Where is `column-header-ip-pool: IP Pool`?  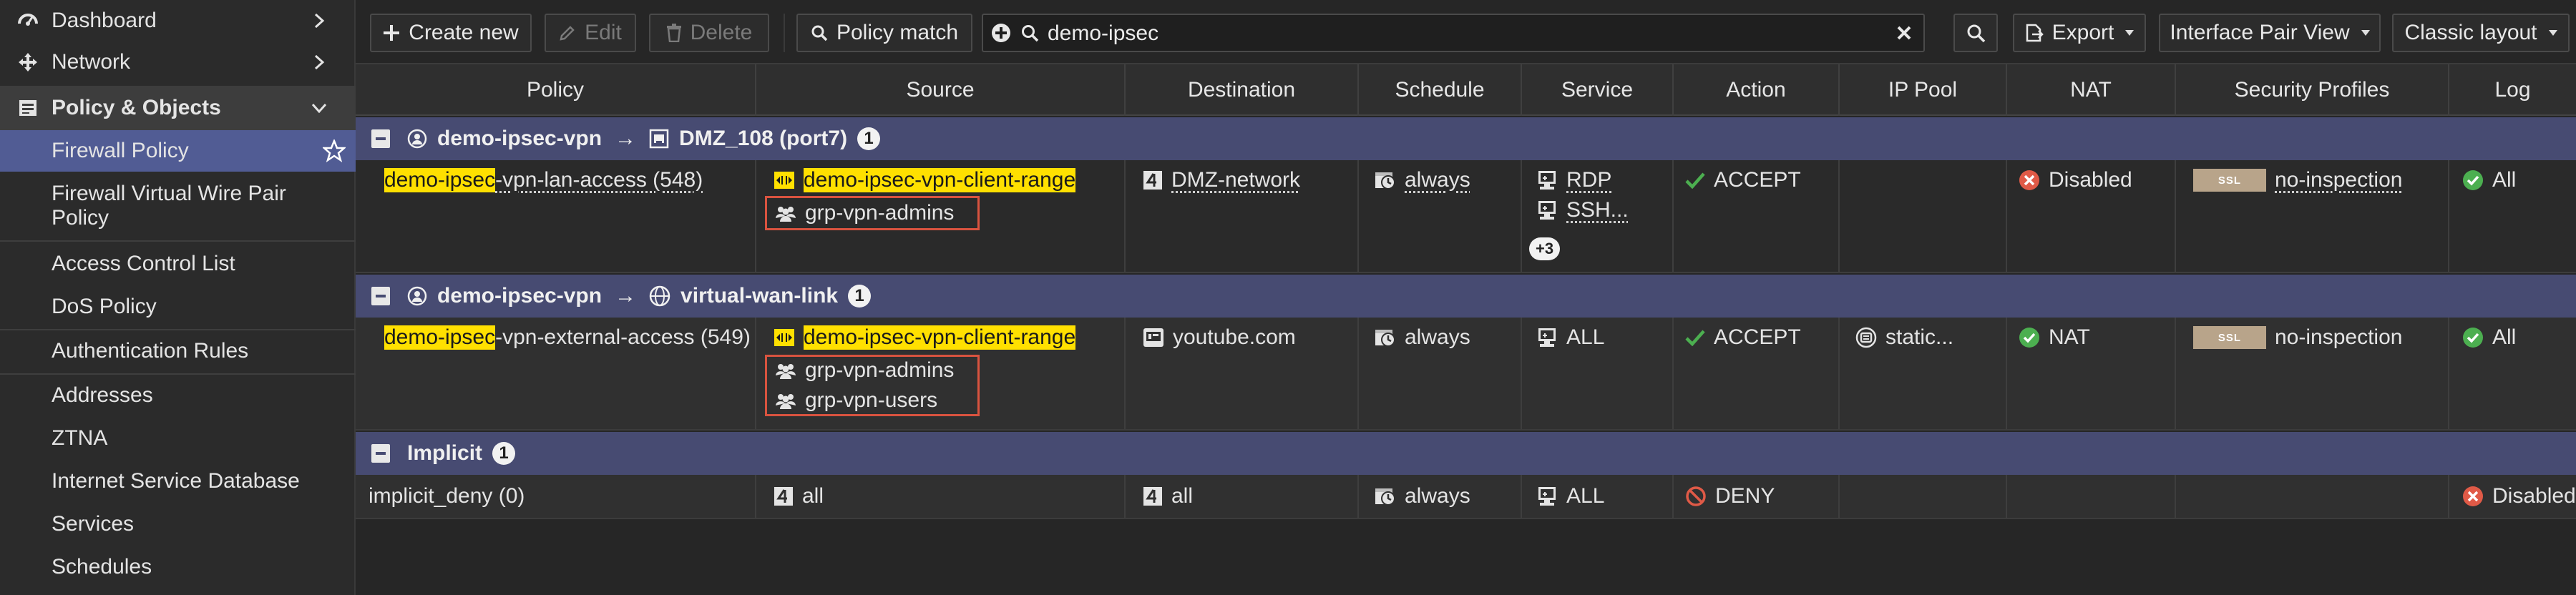
column-header-ip-pool: IP Pool is located at coordinates (1923, 90).